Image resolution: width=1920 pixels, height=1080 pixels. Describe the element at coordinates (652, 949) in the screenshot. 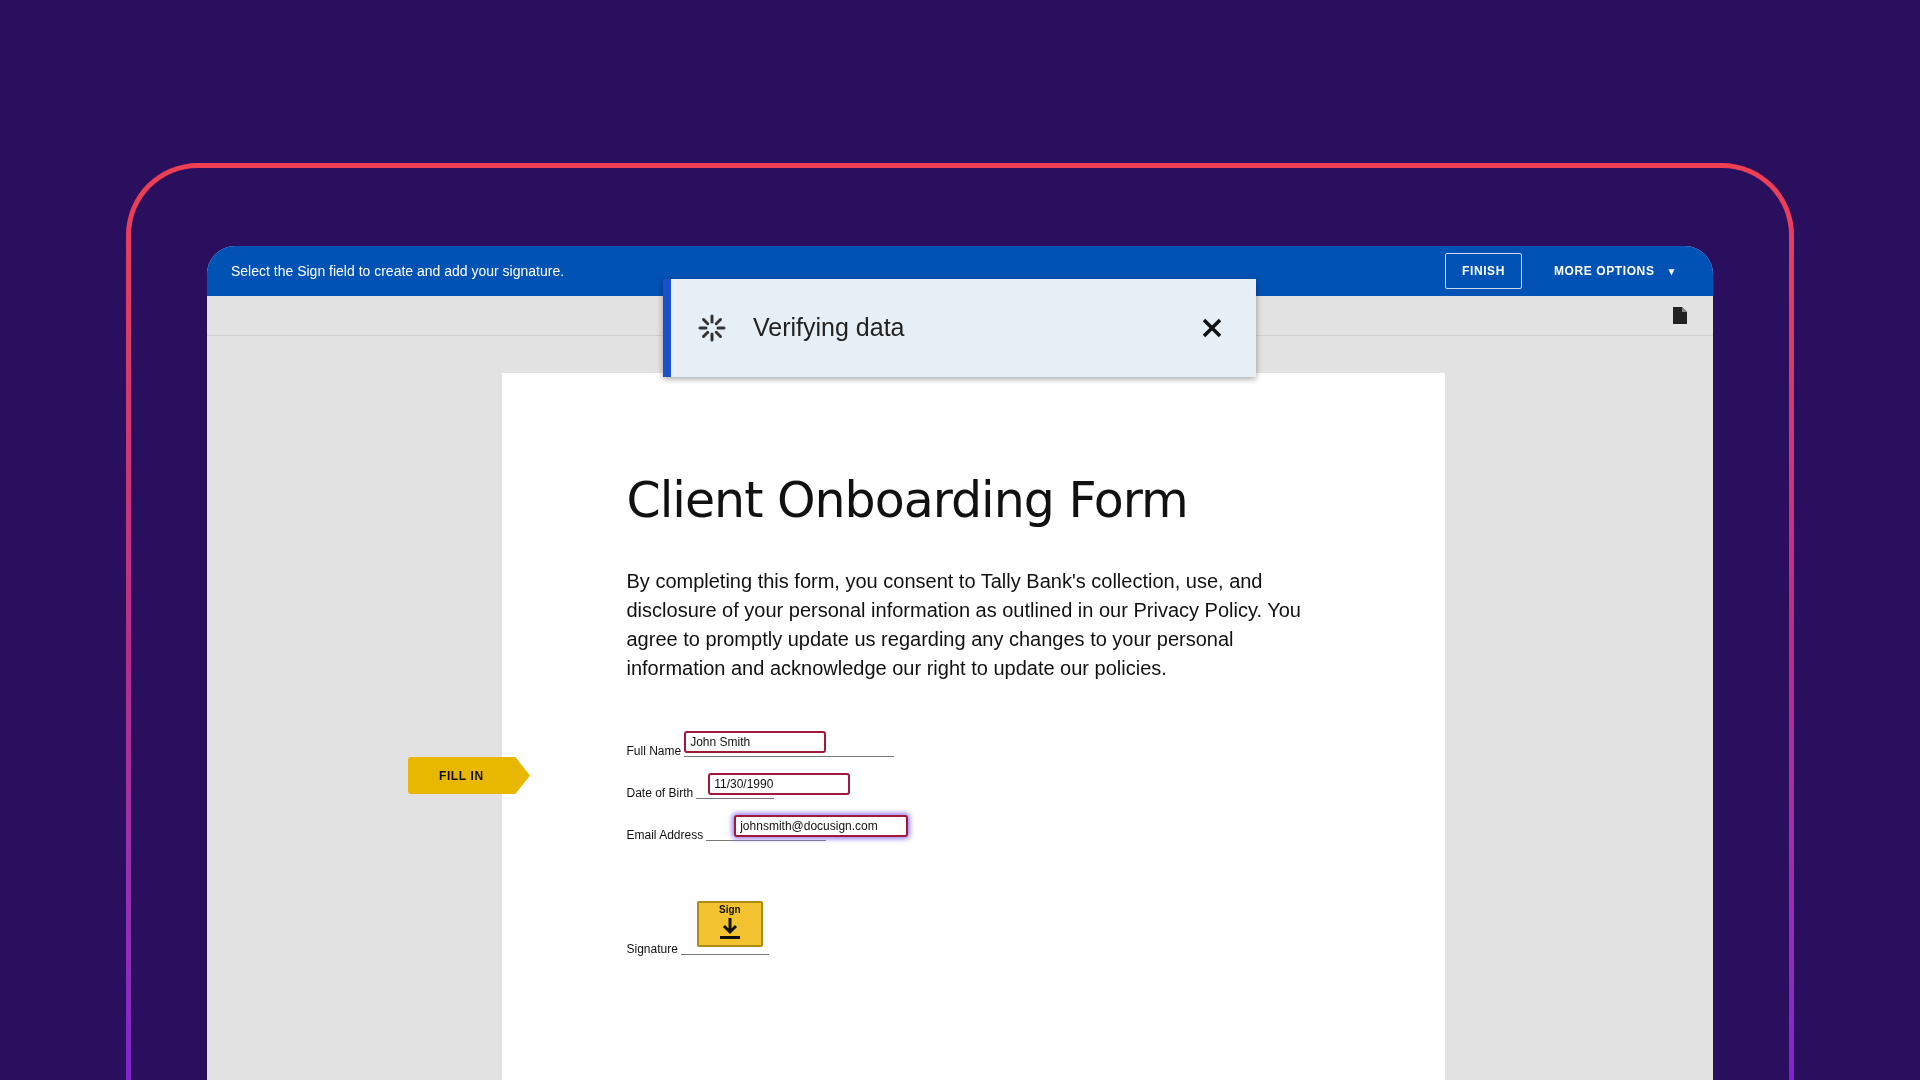

I see `field-label: Signature` at that location.